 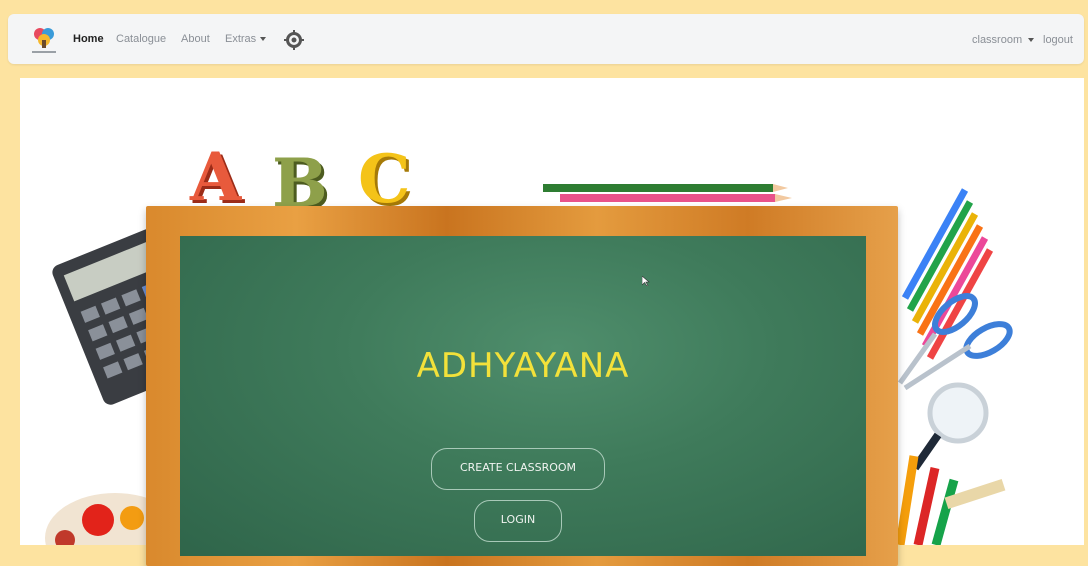 What do you see at coordinates (523, 366) in the screenshot?
I see `page-title: ADHYAYANA` at bounding box center [523, 366].